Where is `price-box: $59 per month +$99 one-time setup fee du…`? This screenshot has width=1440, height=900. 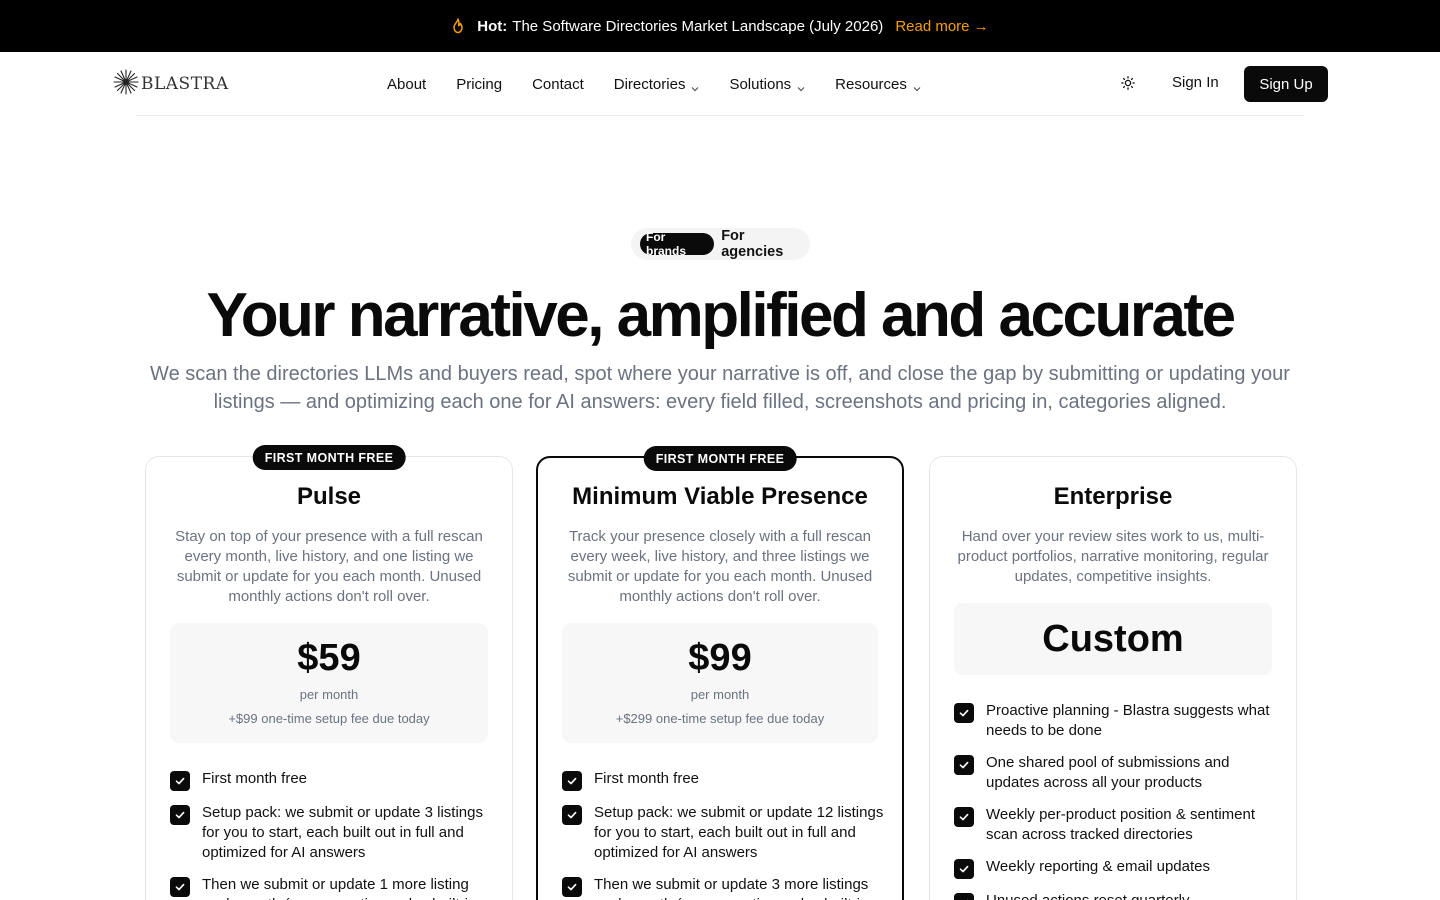 price-box: $59 per month +$99 one-time setup fee du… is located at coordinates (329, 683).